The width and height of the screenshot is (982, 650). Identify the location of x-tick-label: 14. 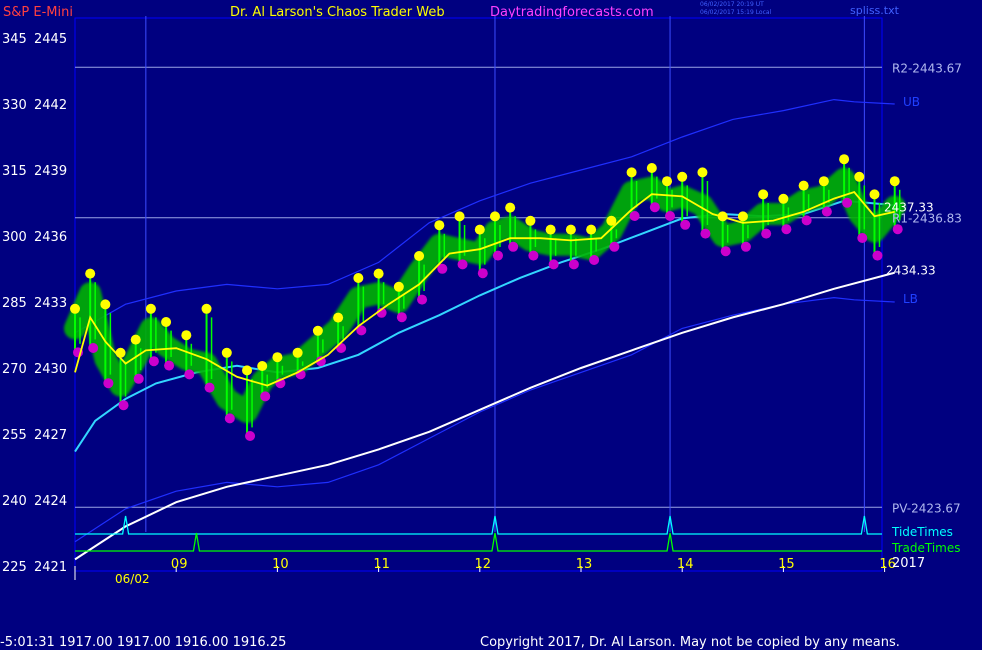
(685, 564).